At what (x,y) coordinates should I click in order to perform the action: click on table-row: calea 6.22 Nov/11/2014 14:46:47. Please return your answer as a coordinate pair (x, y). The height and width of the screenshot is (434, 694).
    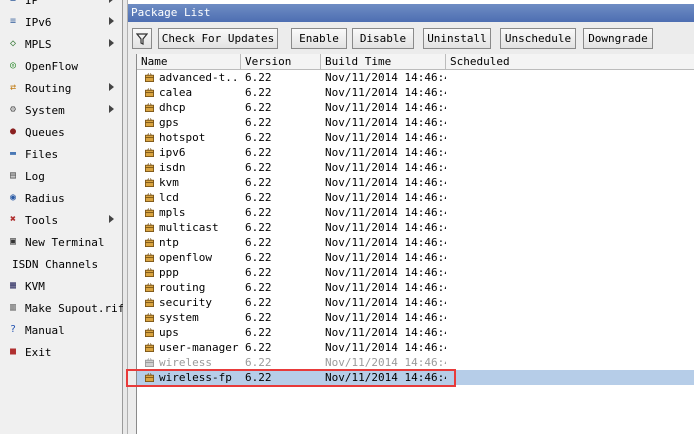
    Looking at the image, I should click on (415, 92).